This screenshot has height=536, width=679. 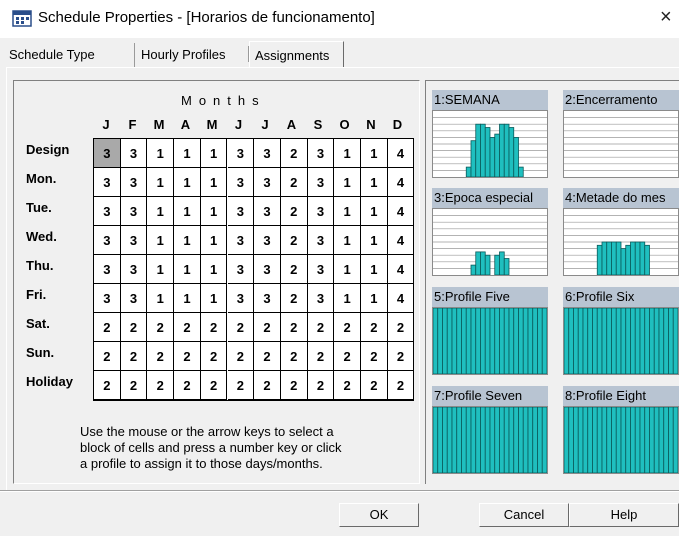 I want to click on cancel-button: Cancel, so click(x=524, y=515).